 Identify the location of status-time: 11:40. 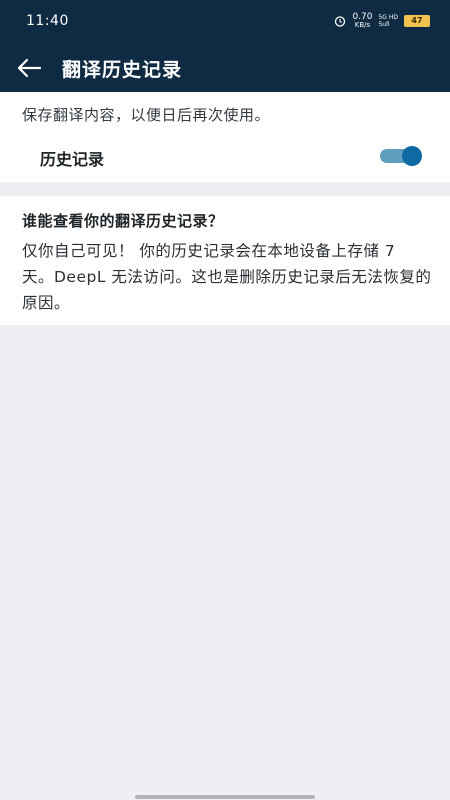
(47, 21).